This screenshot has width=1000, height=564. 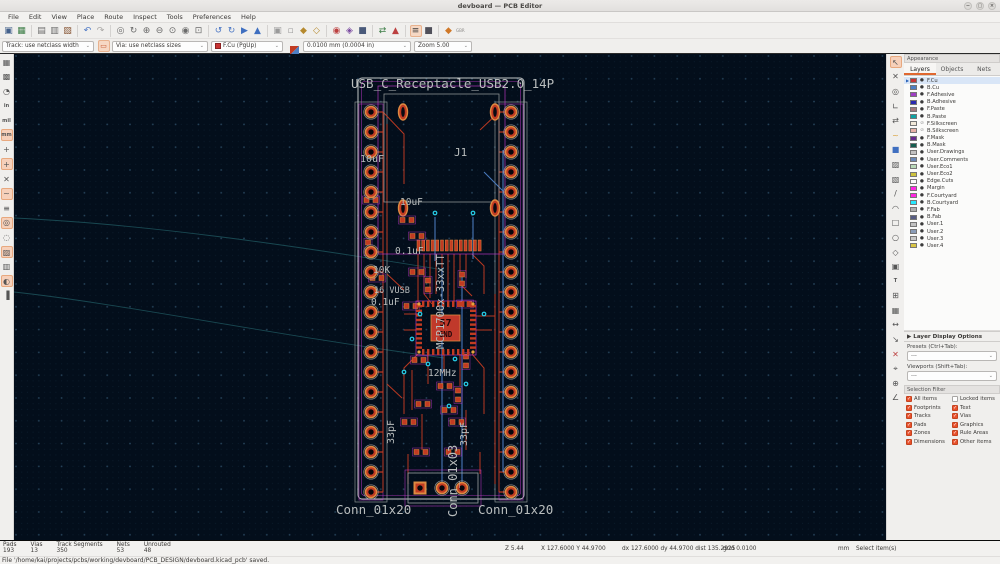 I want to click on layer-pair-icon, so click(x=294, y=48).